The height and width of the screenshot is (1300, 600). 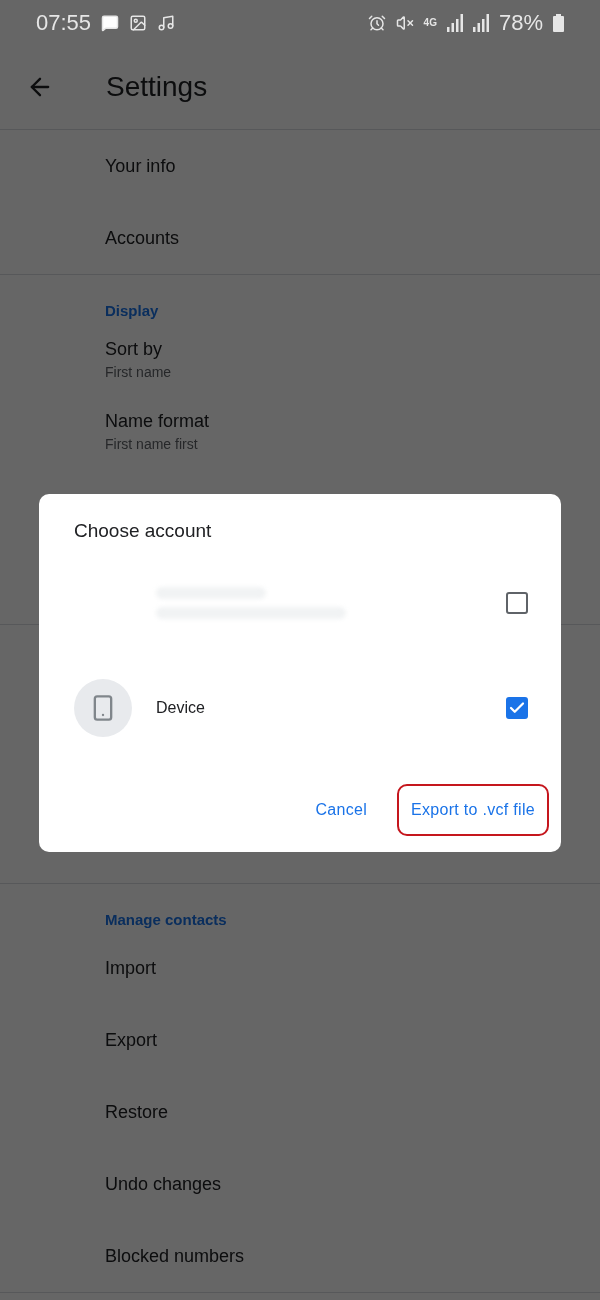 I want to click on battery-icon, so click(x=558, y=22).